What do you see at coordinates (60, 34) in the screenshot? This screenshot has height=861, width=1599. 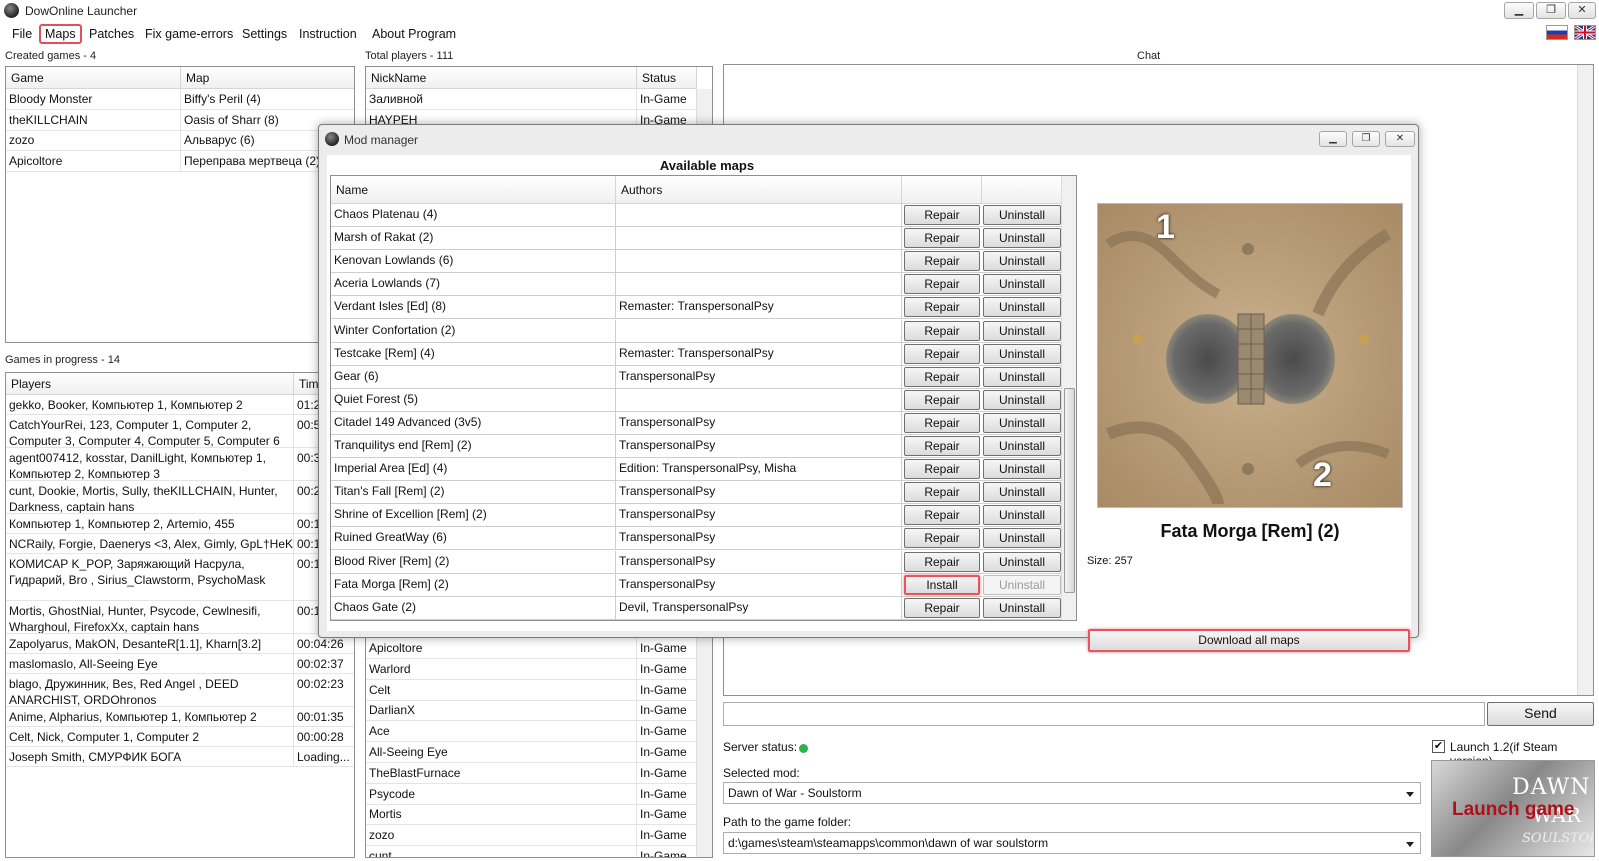 I see `menu-maps: Maps` at bounding box center [60, 34].